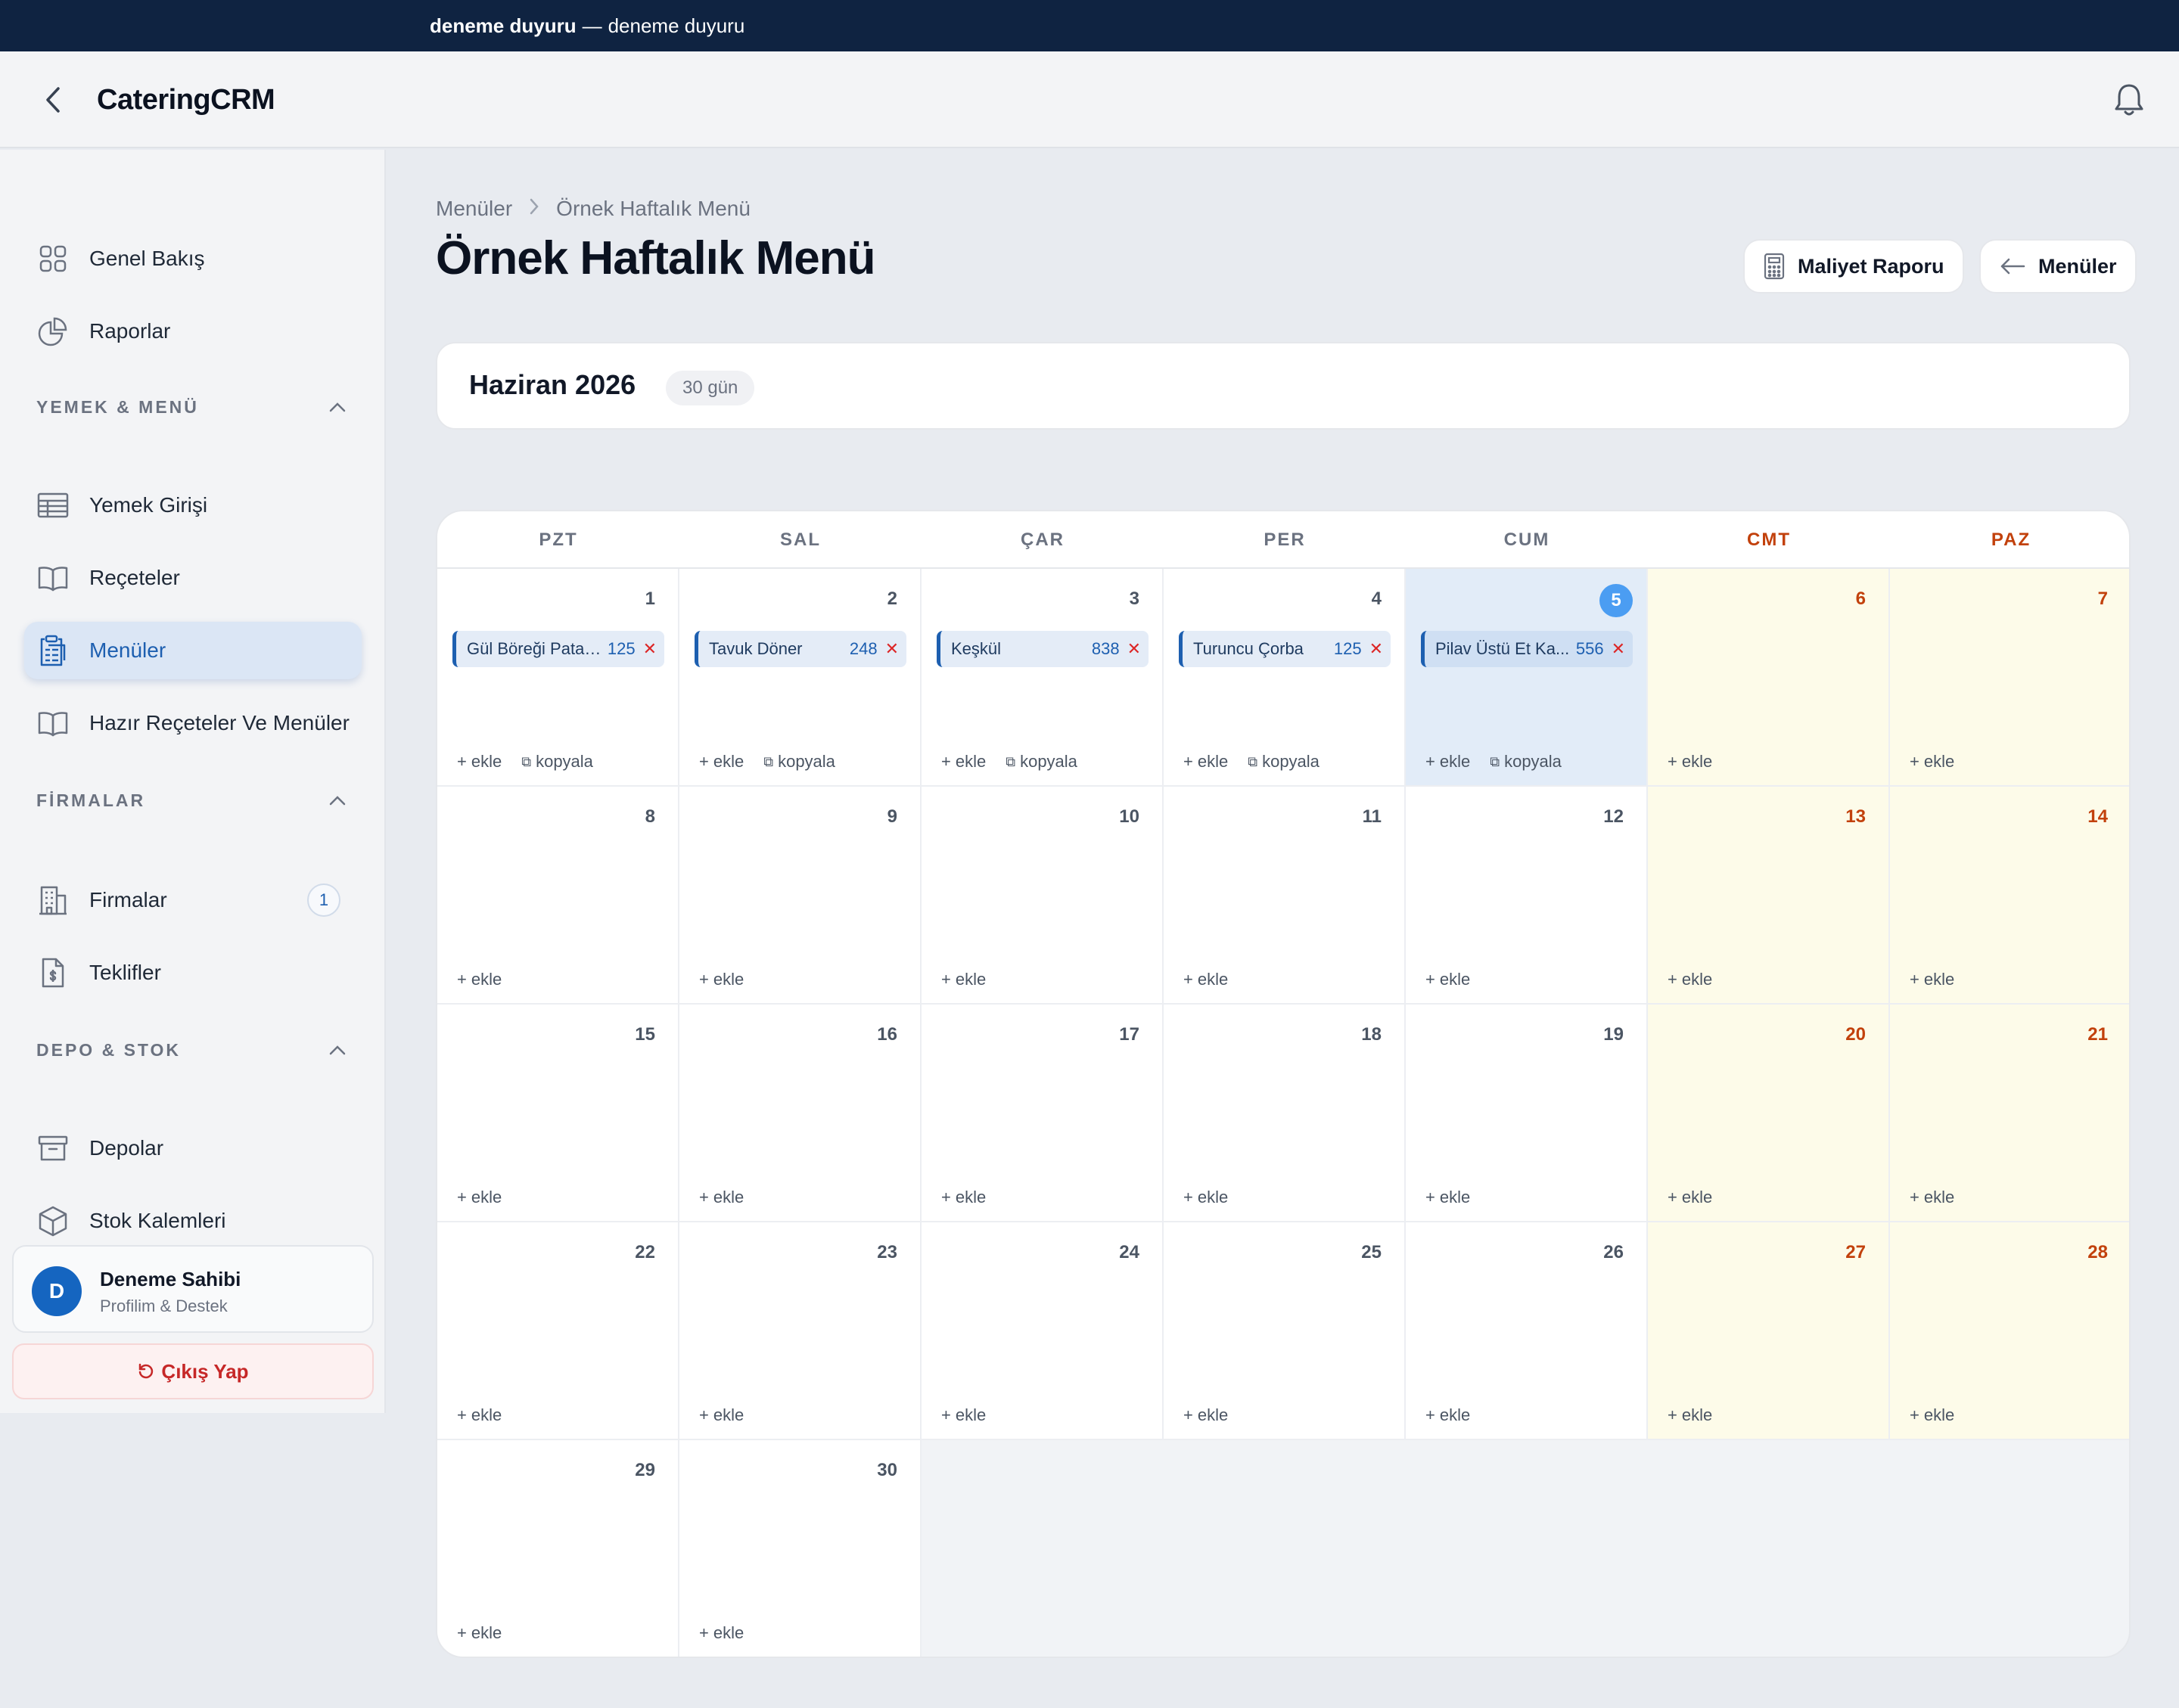  I want to click on day-cell: 26 + ekle, so click(1527, 1331).